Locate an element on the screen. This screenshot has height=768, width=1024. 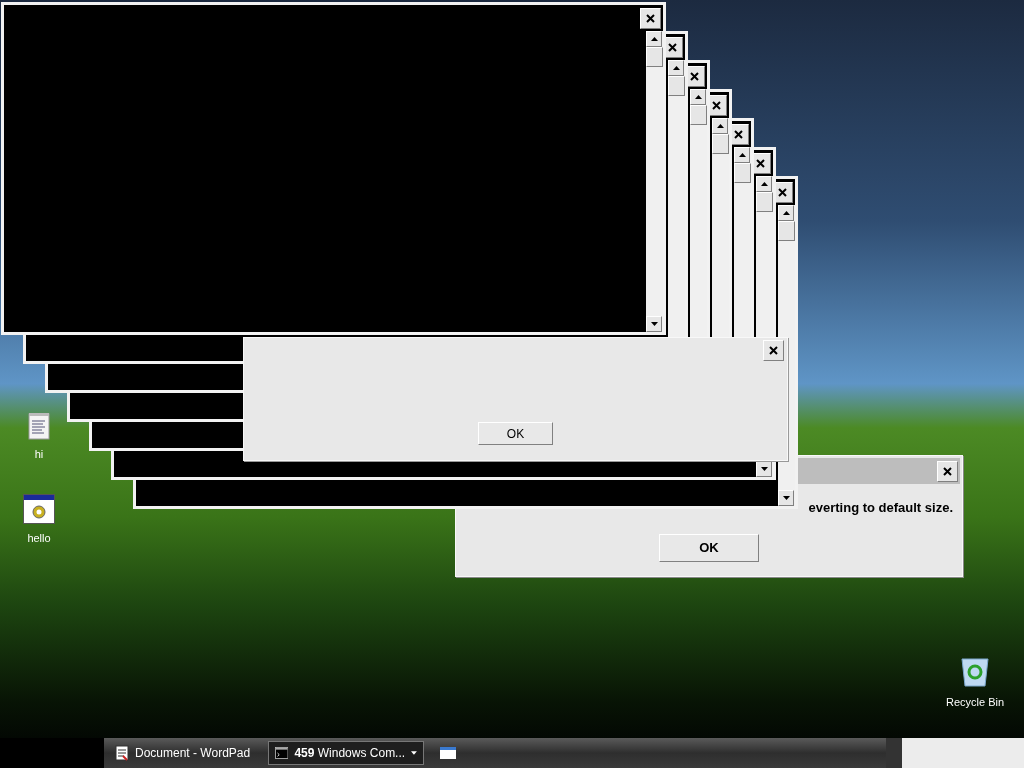
desktop-icon: hello is located at coordinates (39, 520).